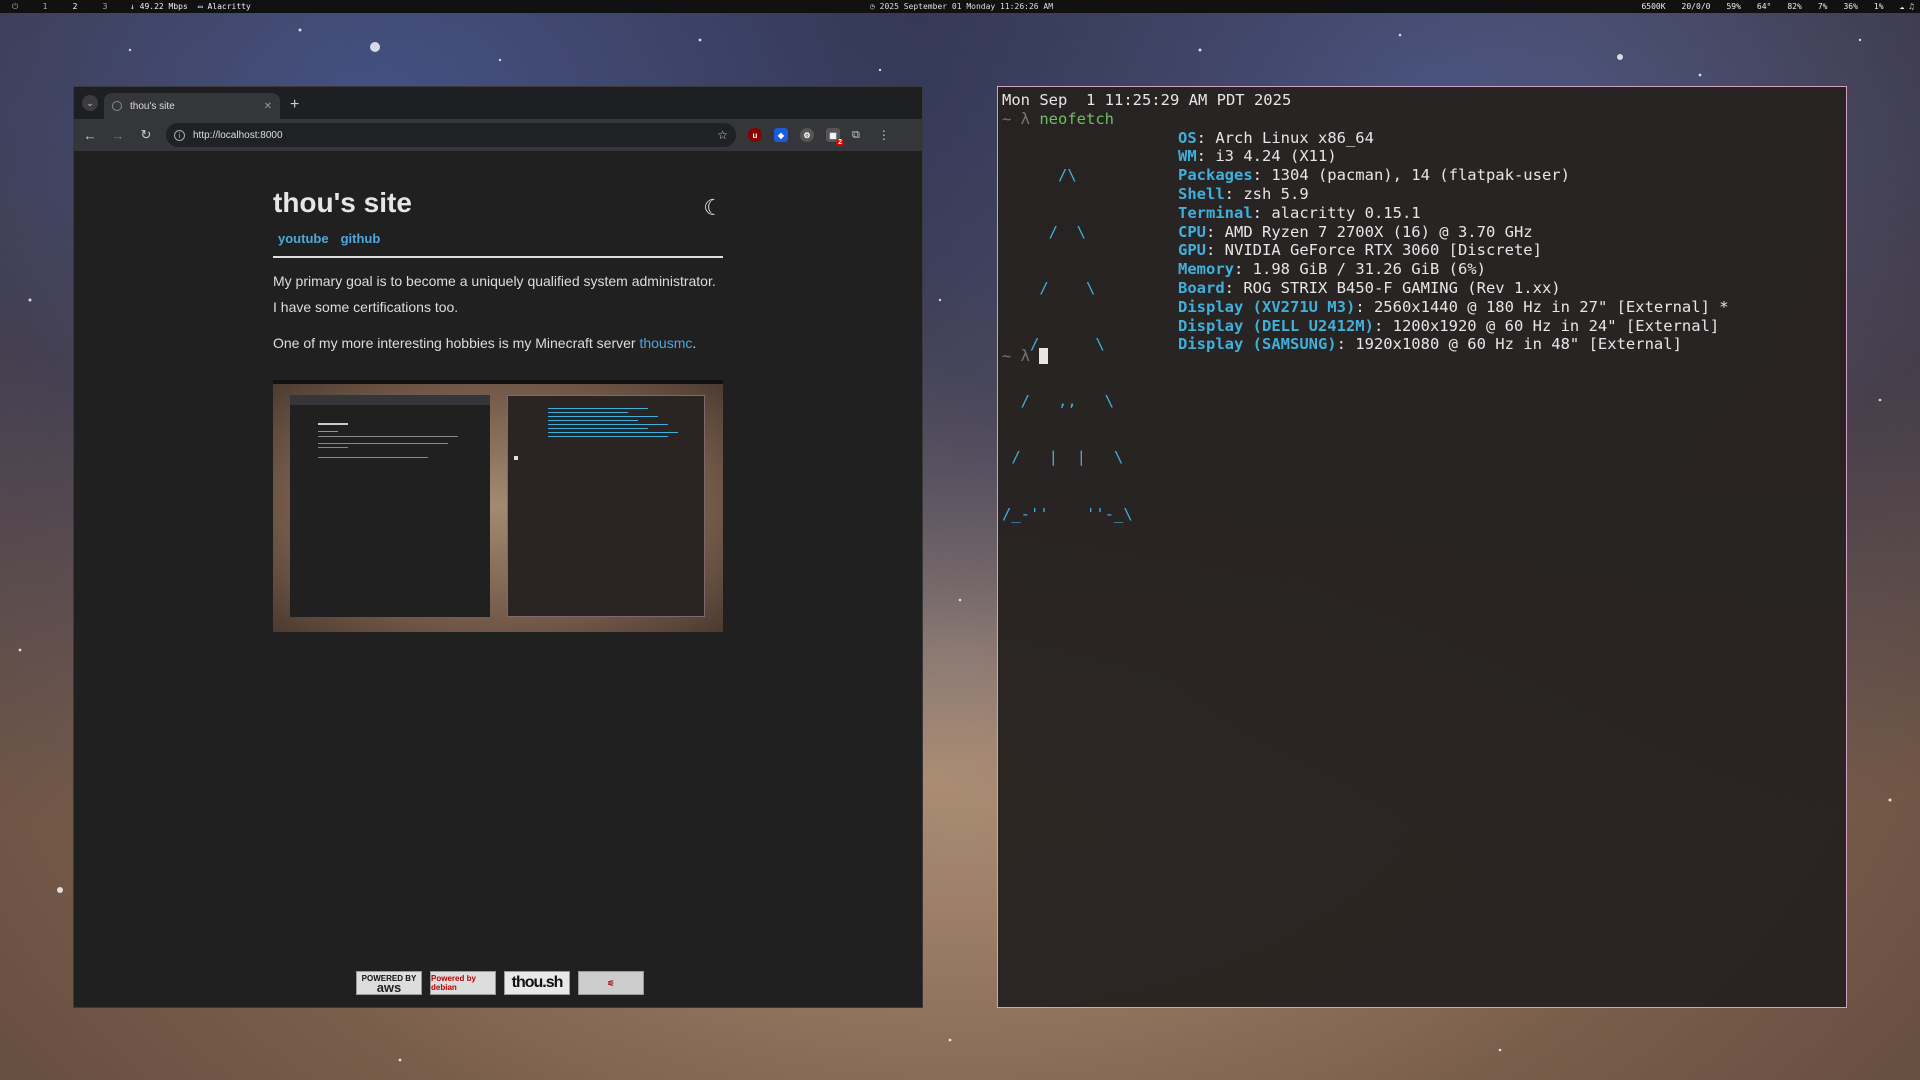  I want to click on url-text: http://localhost:8000, so click(451, 135).